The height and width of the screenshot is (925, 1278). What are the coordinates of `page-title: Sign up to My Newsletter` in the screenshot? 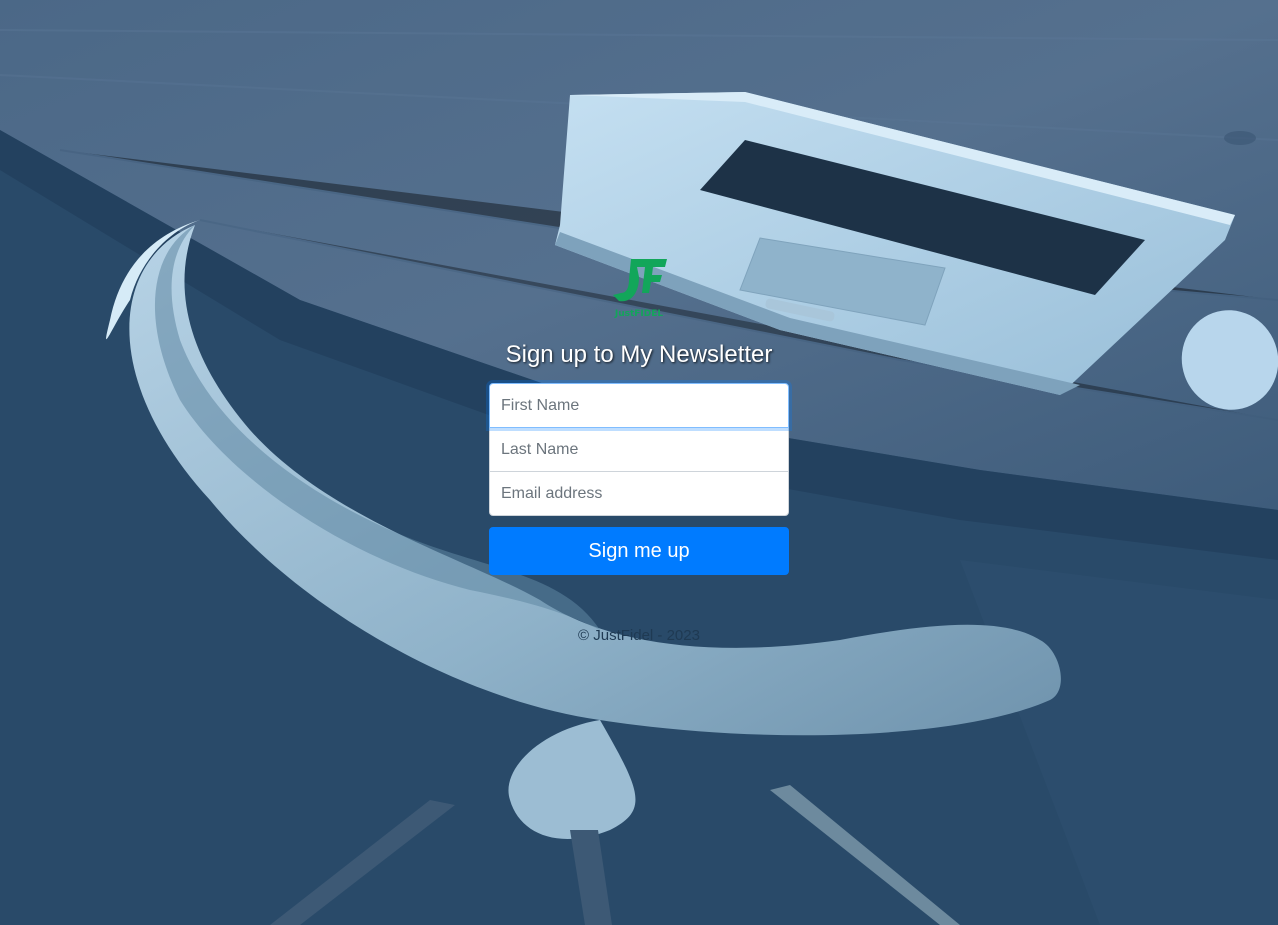 It's located at (639, 354).